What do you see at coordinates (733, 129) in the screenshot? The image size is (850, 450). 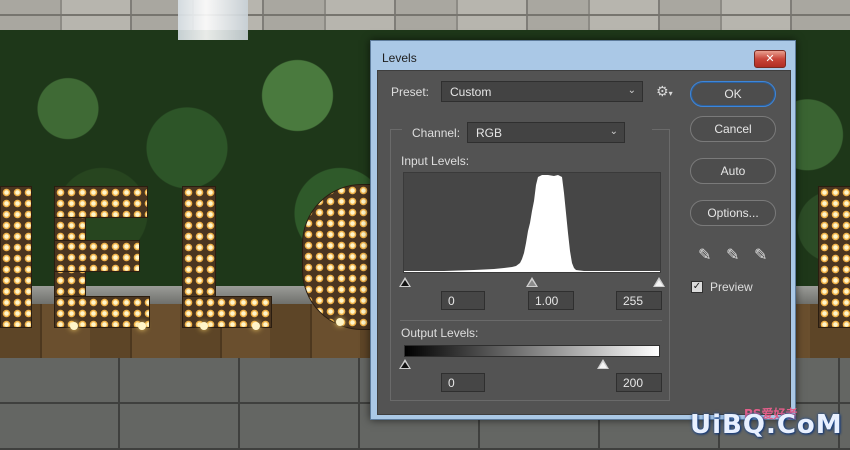 I see `cancel-button: Cancel` at bounding box center [733, 129].